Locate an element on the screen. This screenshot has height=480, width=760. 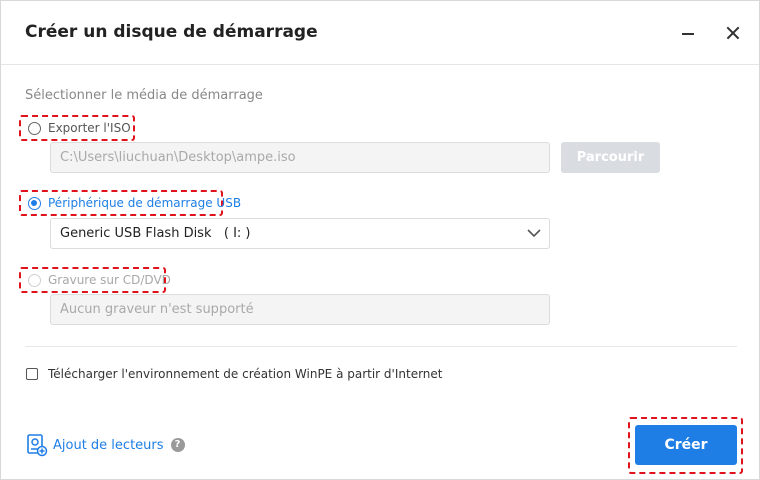
radio-cd-dvd-burn: Gravure sur CD/DVD is located at coordinates (95, 280).